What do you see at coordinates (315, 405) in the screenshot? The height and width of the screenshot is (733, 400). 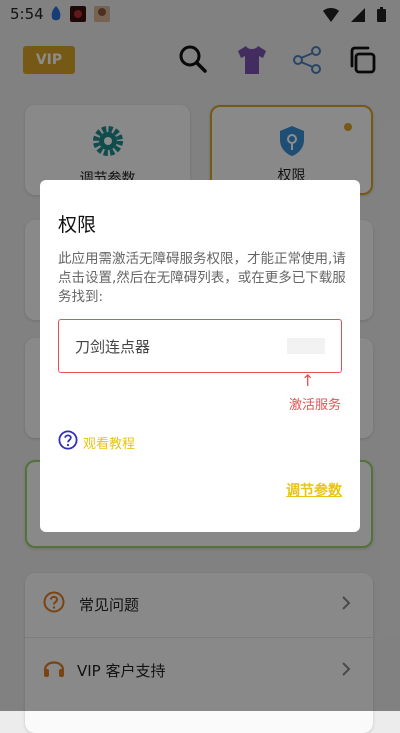 I see `activate-service-hint: 激活服务` at bounding box center [315, 405].